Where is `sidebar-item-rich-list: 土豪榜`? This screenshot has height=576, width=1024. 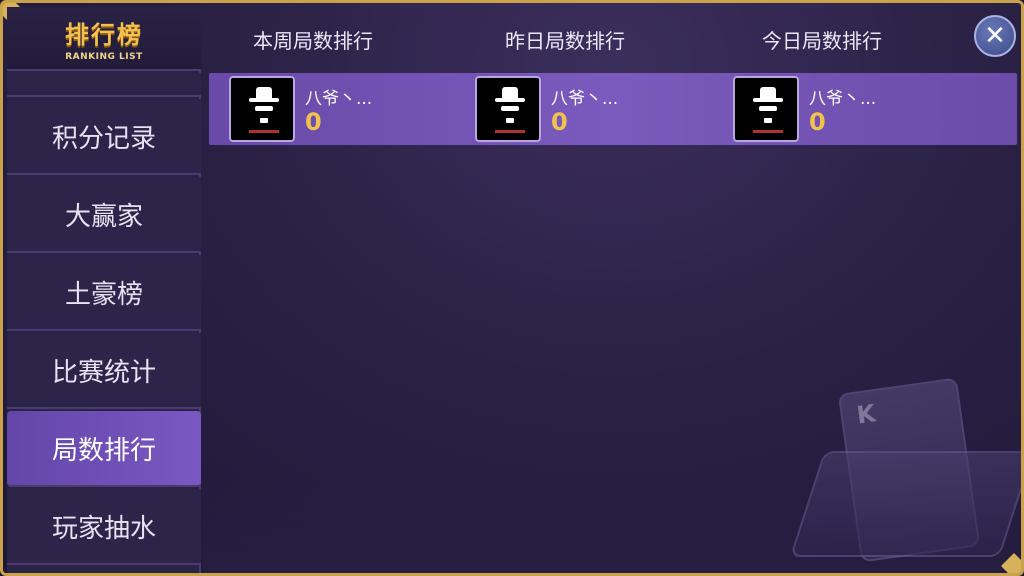 sidebar-item-rich-list: 土豪榜 is located at coordinates (104, 293).